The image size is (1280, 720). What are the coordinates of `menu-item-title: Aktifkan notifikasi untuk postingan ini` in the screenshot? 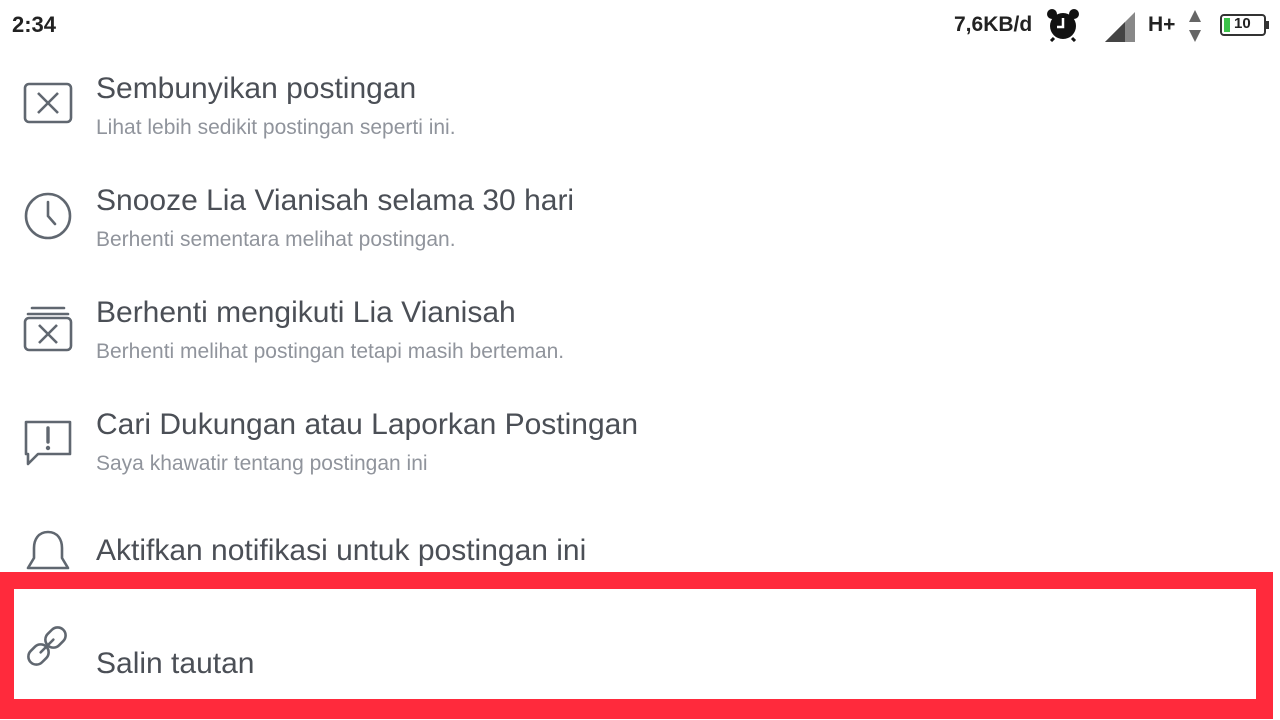 It's located at (341, 550).